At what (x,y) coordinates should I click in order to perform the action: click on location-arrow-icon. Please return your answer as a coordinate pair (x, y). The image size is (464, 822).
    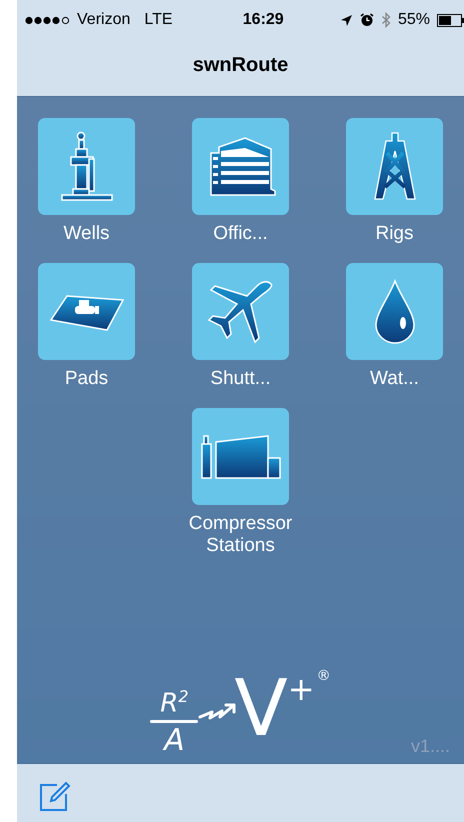
    Looking at the image, I should click on (346, 20).